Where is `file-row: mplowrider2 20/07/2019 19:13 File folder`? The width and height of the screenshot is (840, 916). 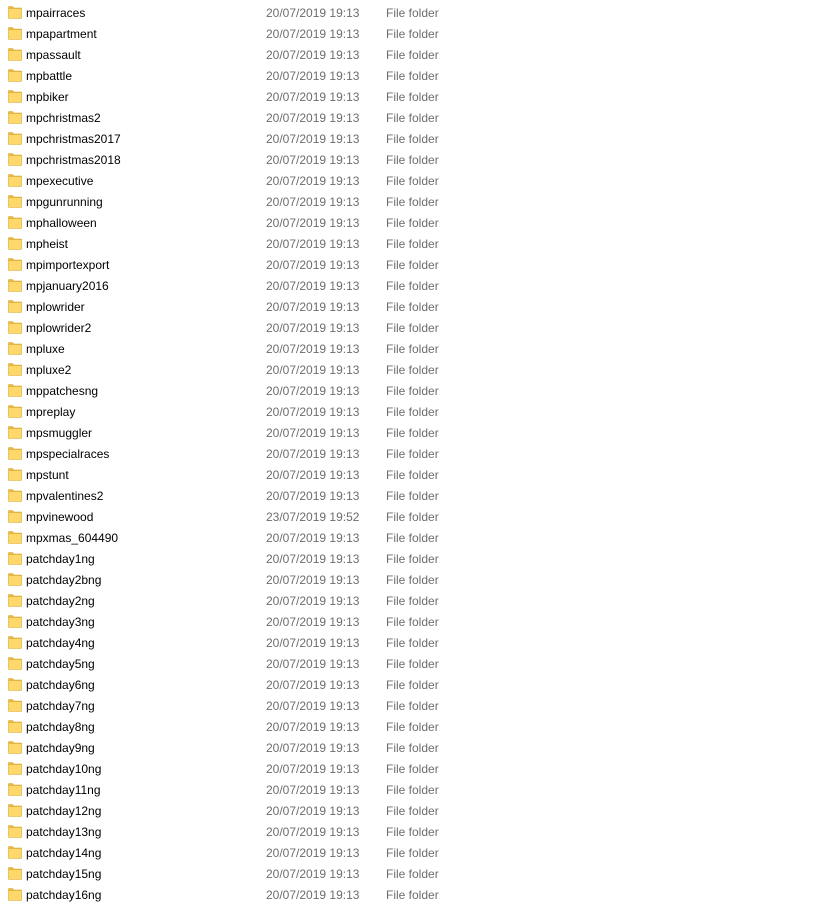 file-row: mplowrider2 20/07/2019 19:13 File folder is located at coordinates (420, 328).